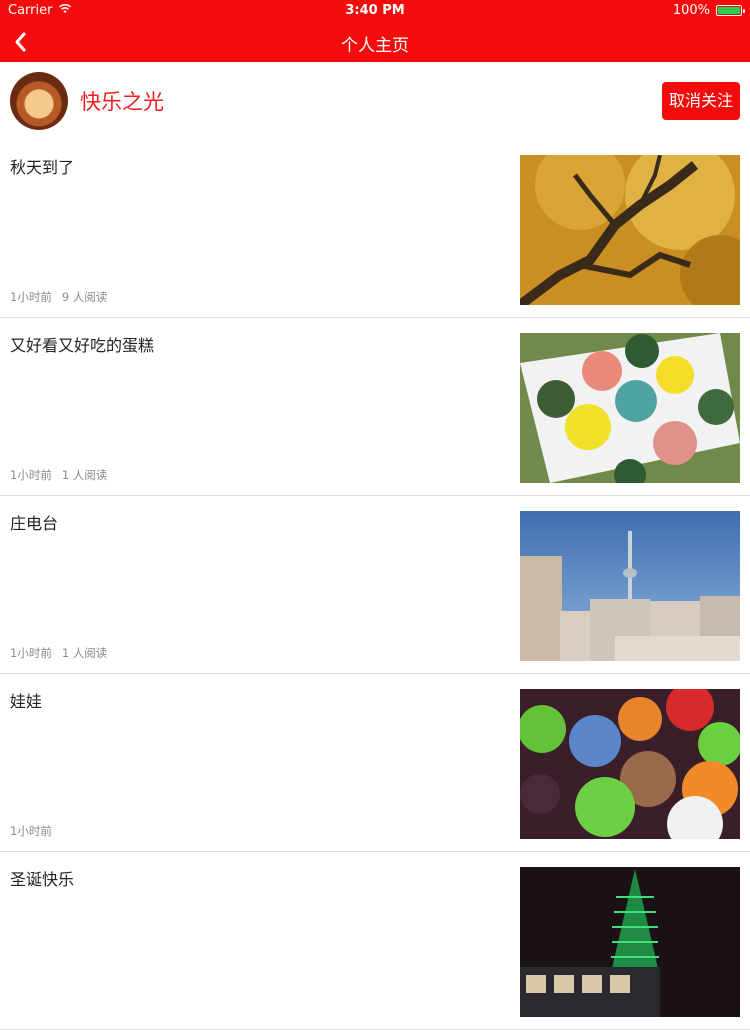 The image size is (750, 1030). What do you see at coordinates (630, 230) in the screenshot?
I see `autumn-tree-photo` at bounding box center [630, 230].